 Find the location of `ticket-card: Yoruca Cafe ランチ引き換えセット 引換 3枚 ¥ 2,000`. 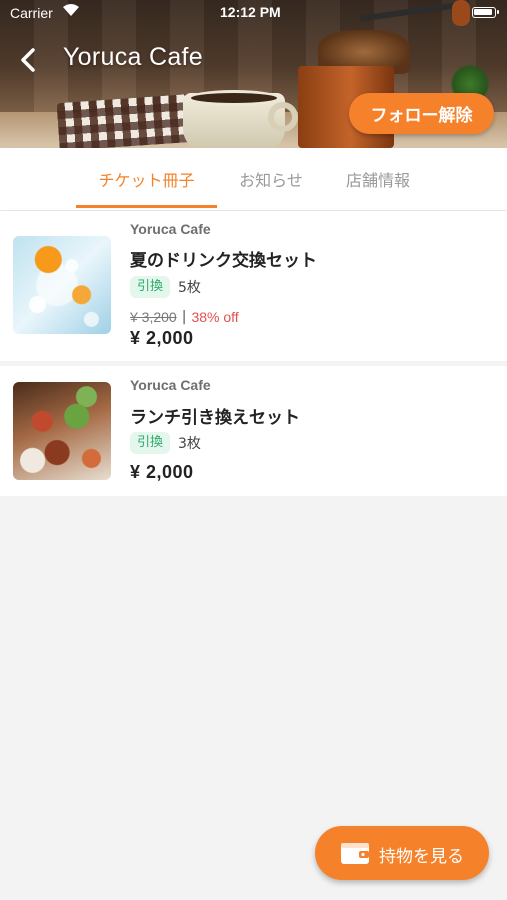

ticket-card: Yoruca Cafe ランチ引き換えセット 引換 3枚 ¥ 2,000 is located at coordinates (253, 431).